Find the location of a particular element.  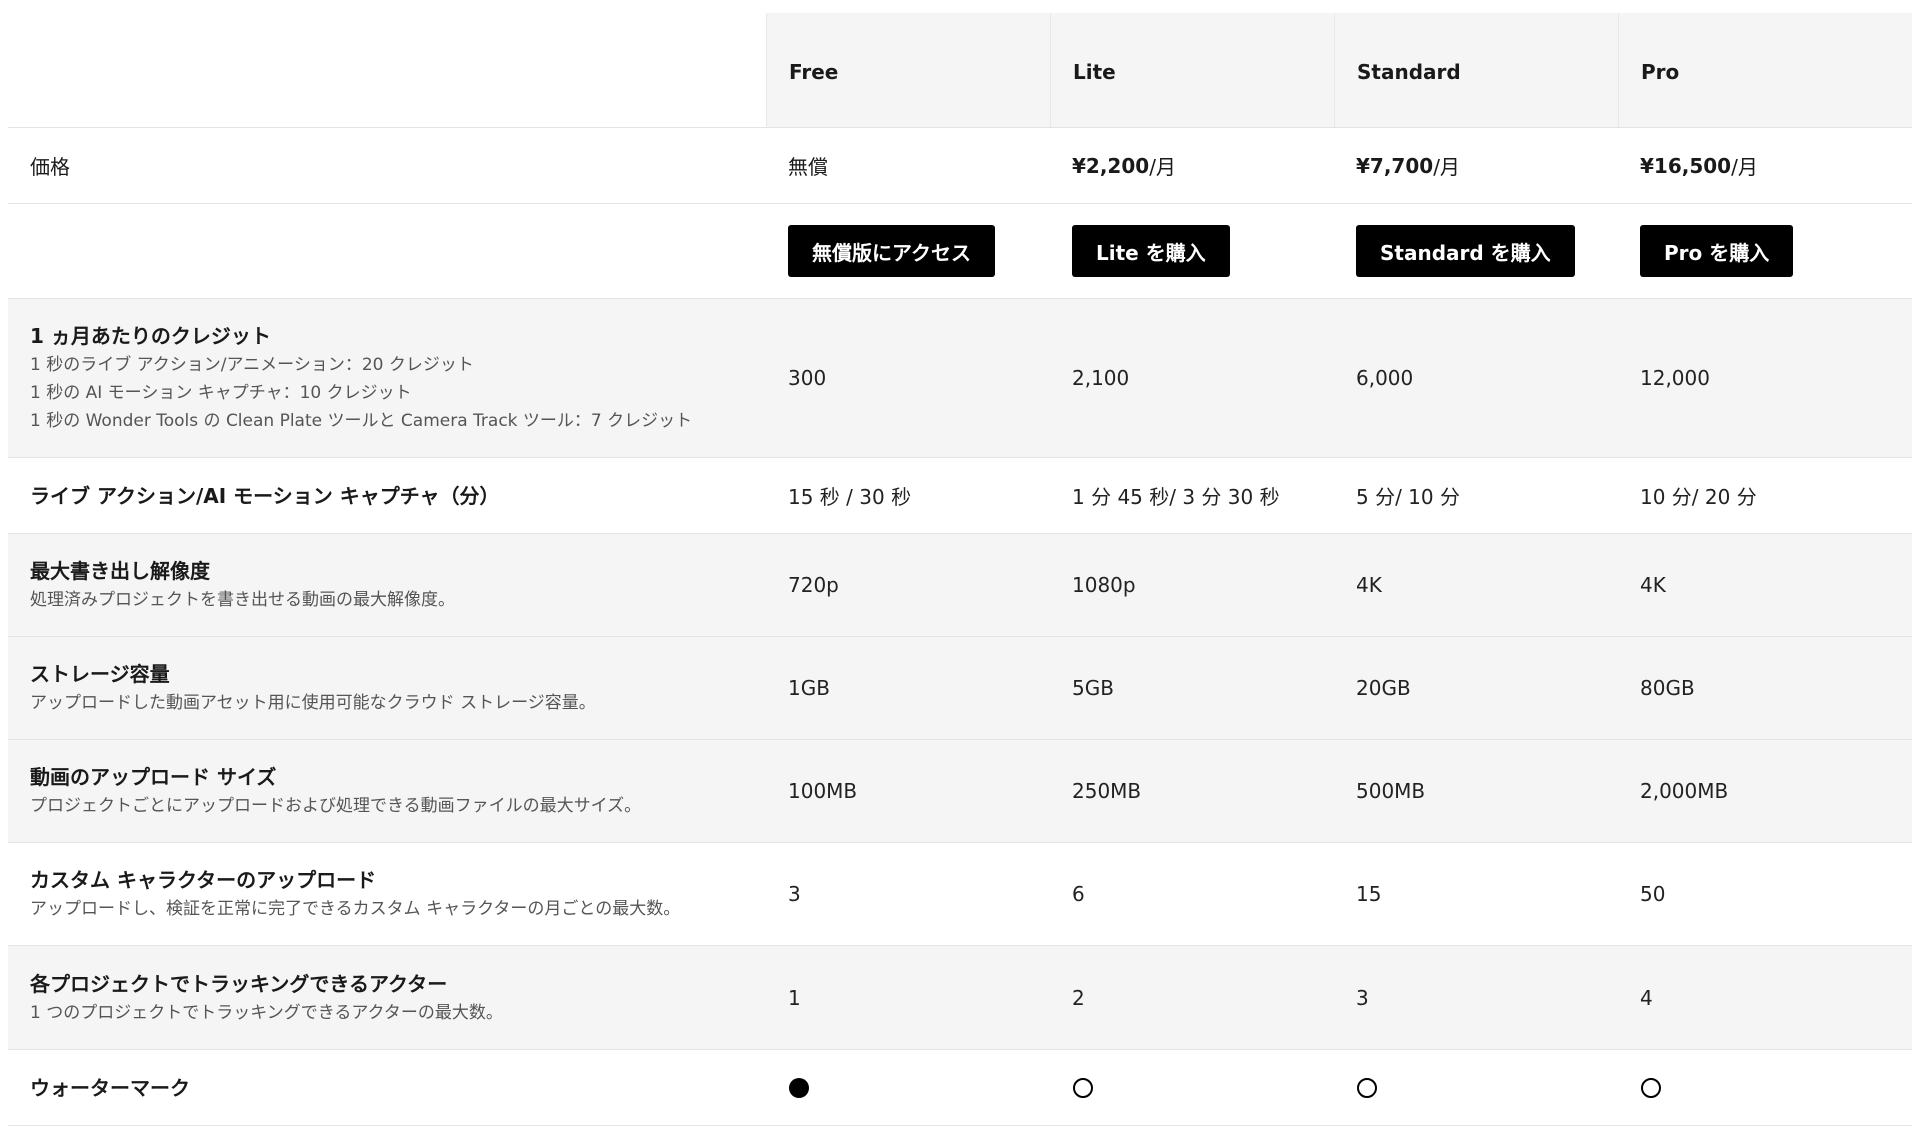

value-pro: 10 分/ 20 分 is located at coordinates (1698, 497).